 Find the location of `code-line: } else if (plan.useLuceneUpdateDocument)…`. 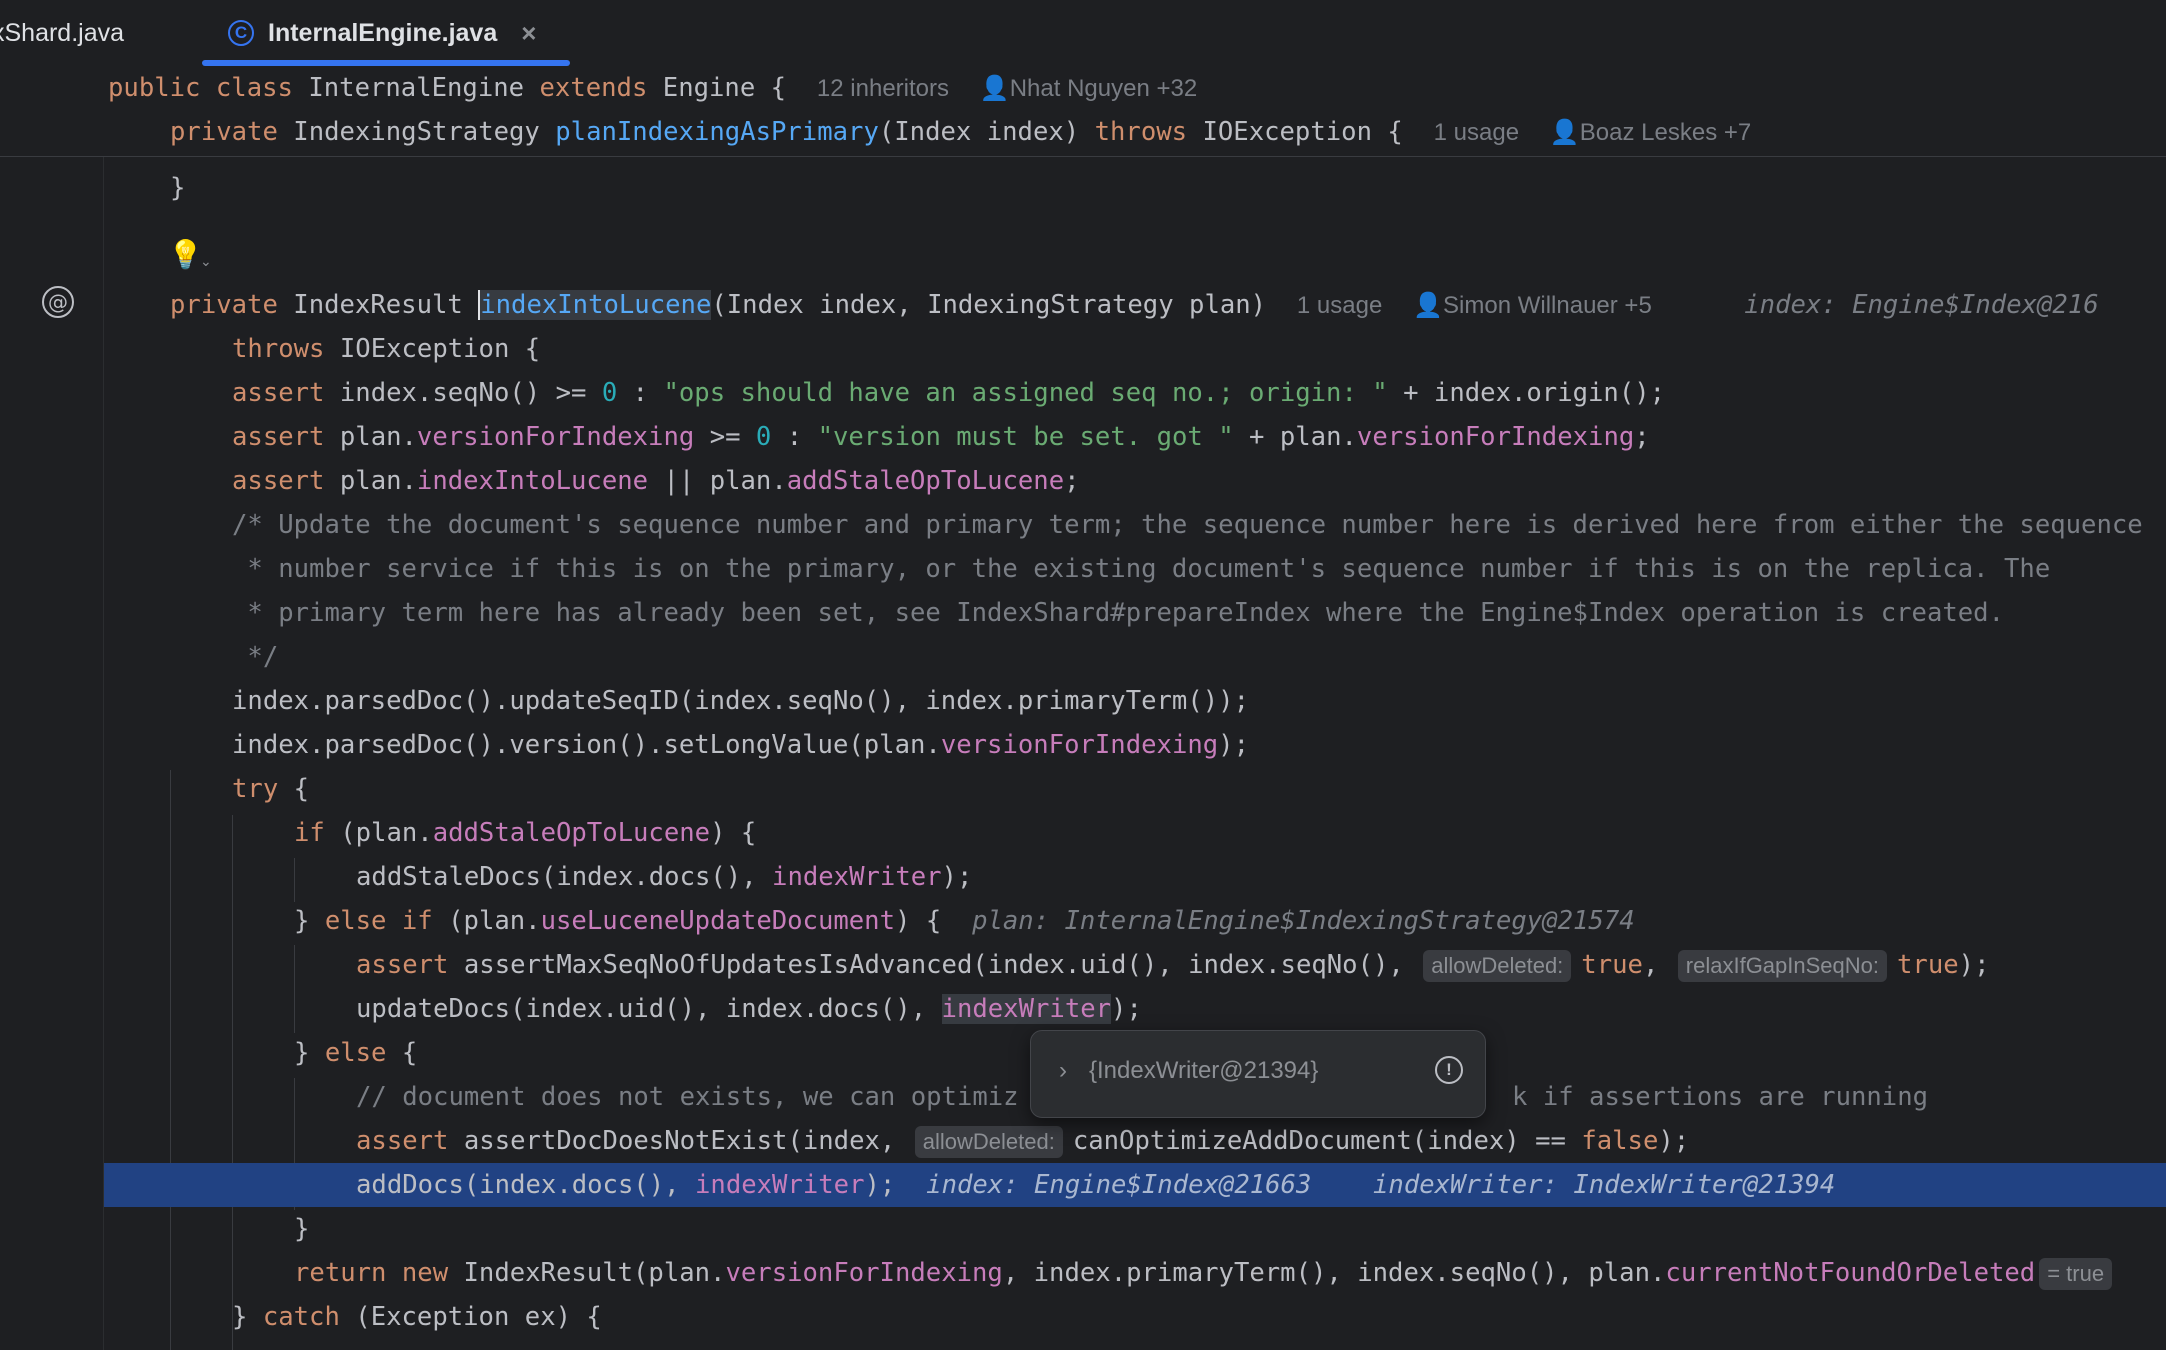

code-line: } else if (plan.useLuceneUpdateDocument)… is located at coordinates (1230, 921).